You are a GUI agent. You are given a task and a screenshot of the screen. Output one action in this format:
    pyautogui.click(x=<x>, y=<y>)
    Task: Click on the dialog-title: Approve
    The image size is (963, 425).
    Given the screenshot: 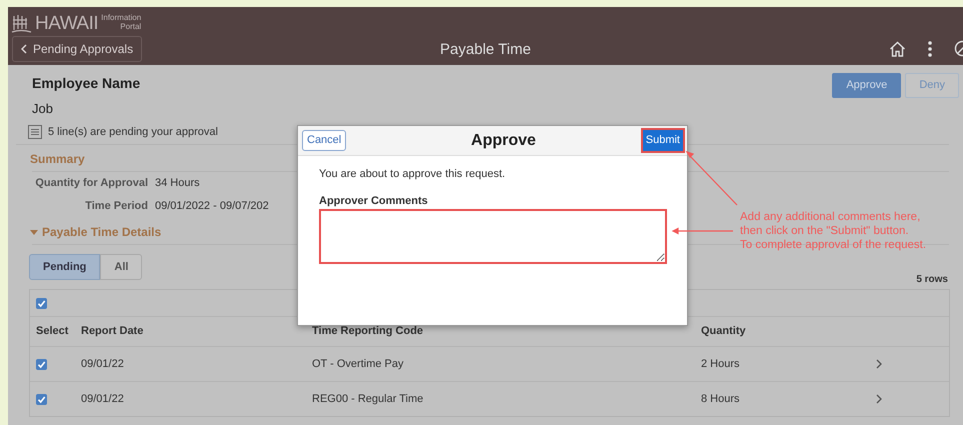 What is the action you would take?
    pyautogui.click(x=503, y=140)
    